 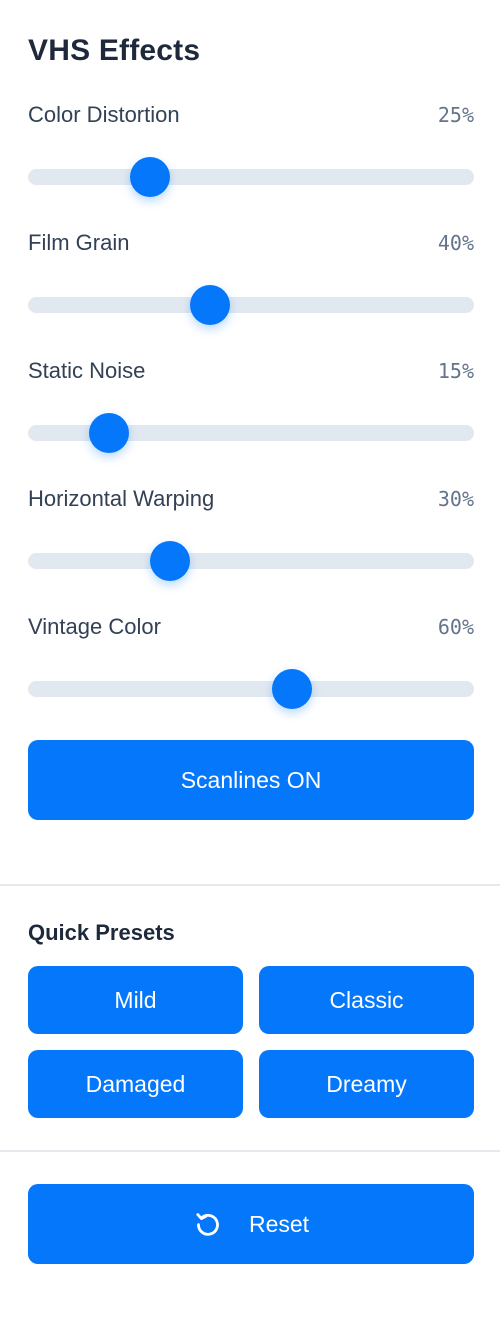 What do you see at coordinates (87, 370) in the screenshot?
I see `slider-label: Static Noise` at bounding box center [87, 370].